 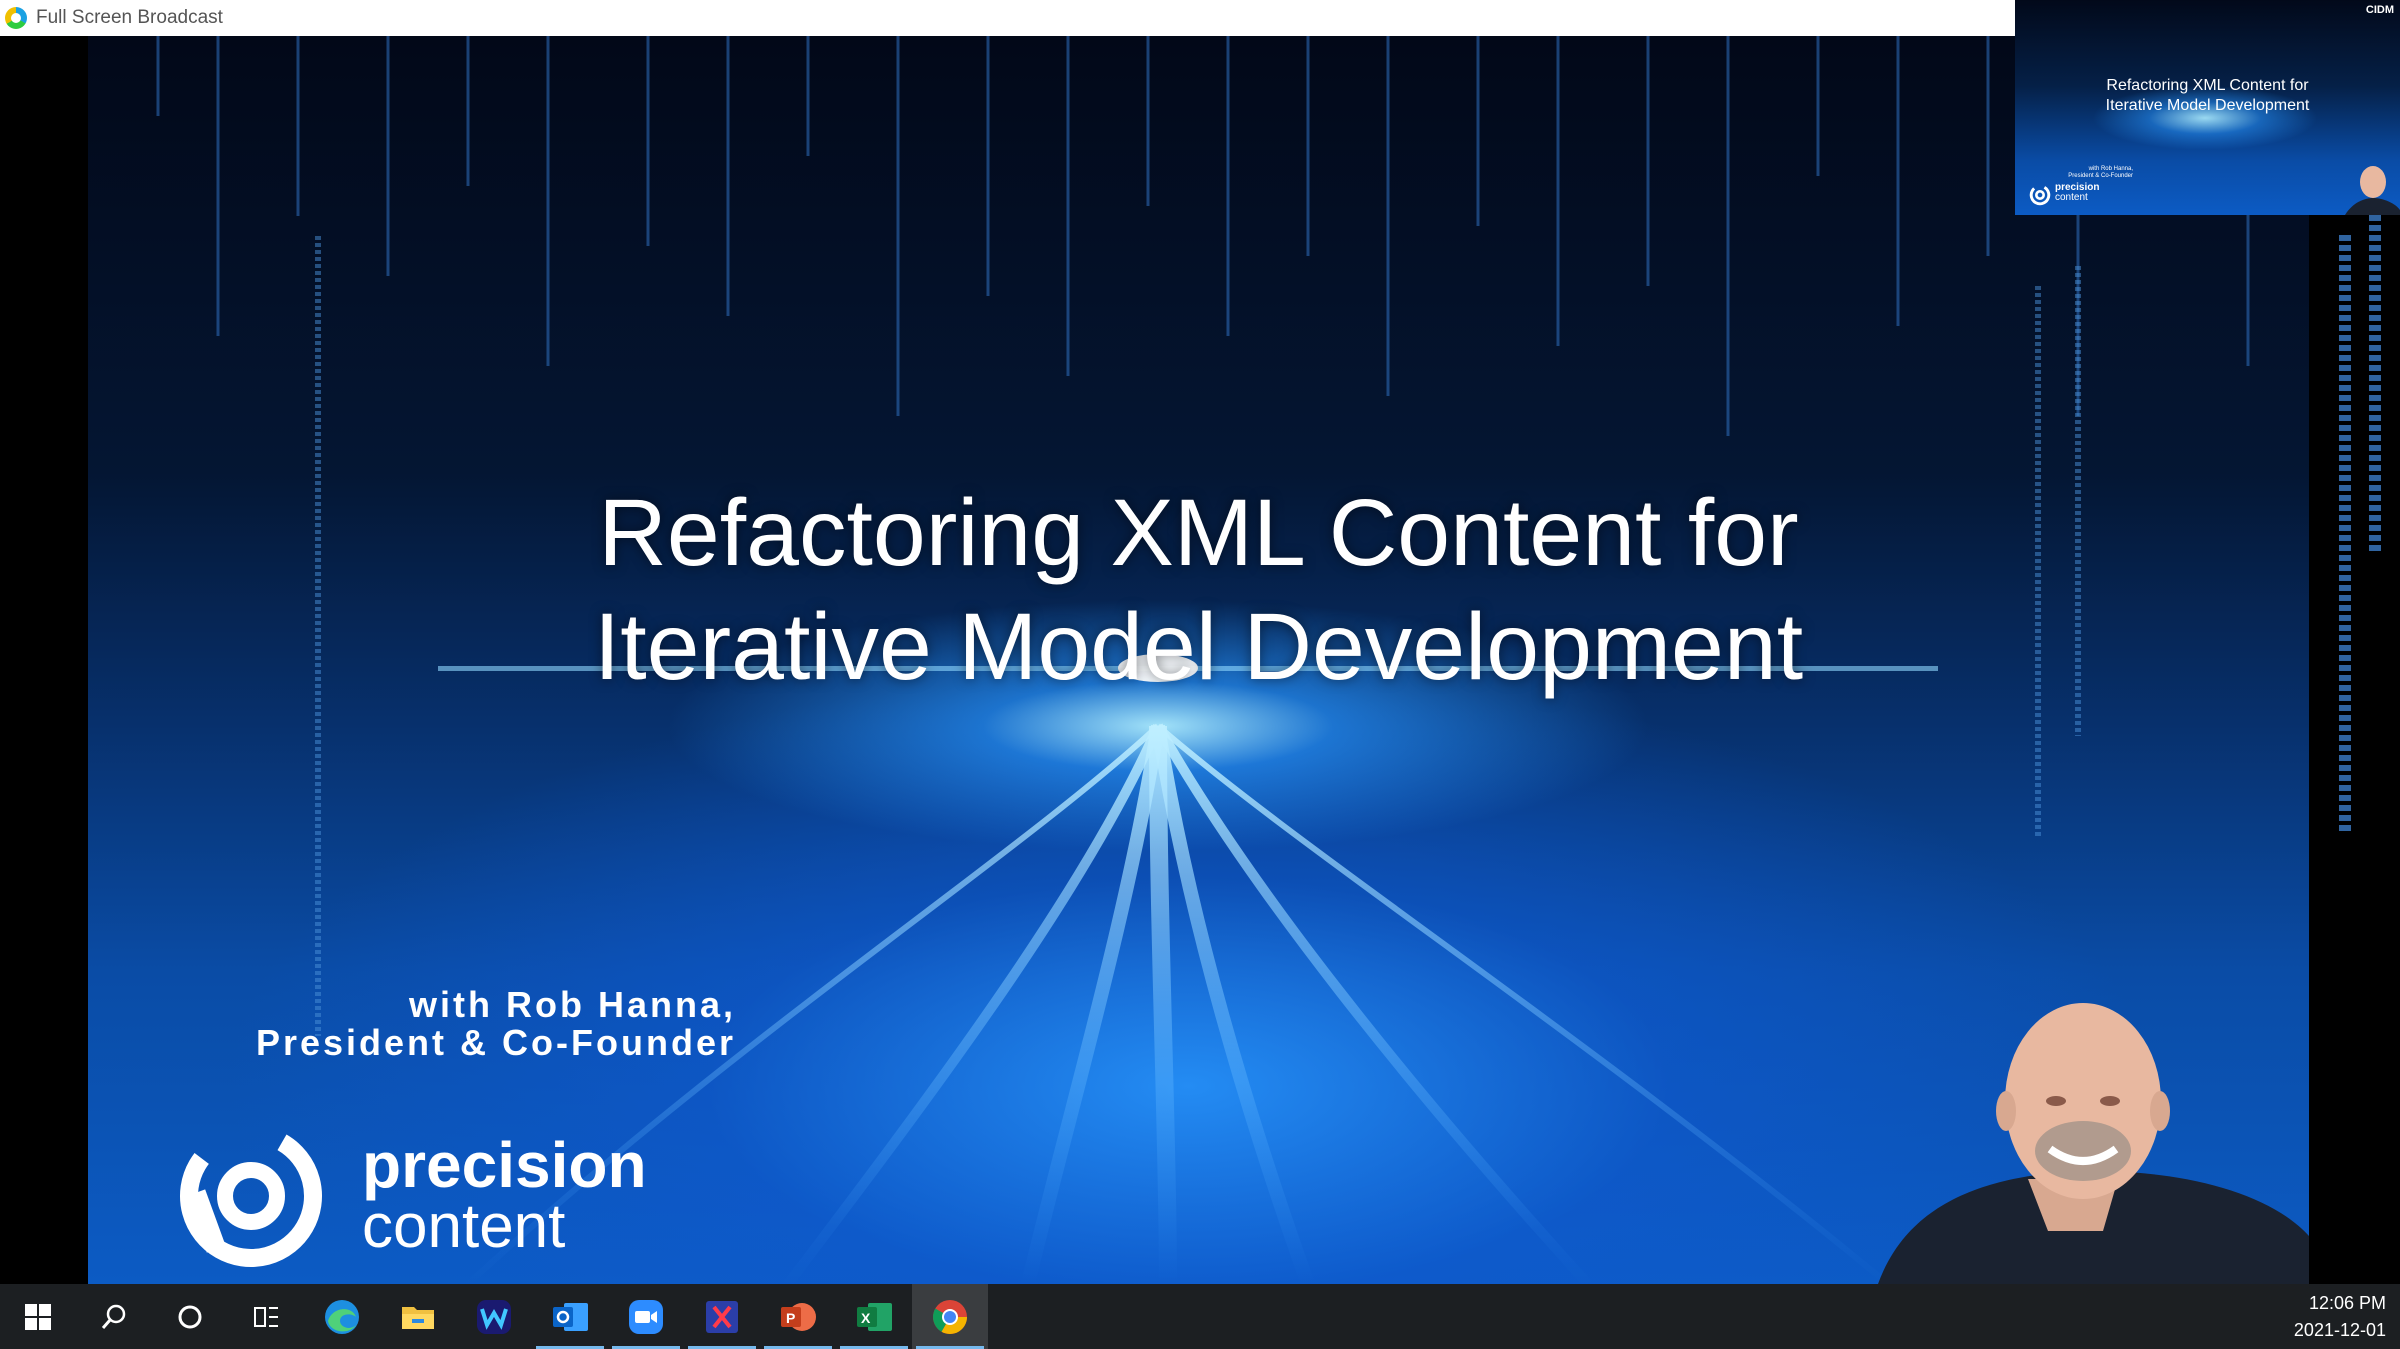 I want to click on taskbar-xmind, so click(x=722, y=1316).